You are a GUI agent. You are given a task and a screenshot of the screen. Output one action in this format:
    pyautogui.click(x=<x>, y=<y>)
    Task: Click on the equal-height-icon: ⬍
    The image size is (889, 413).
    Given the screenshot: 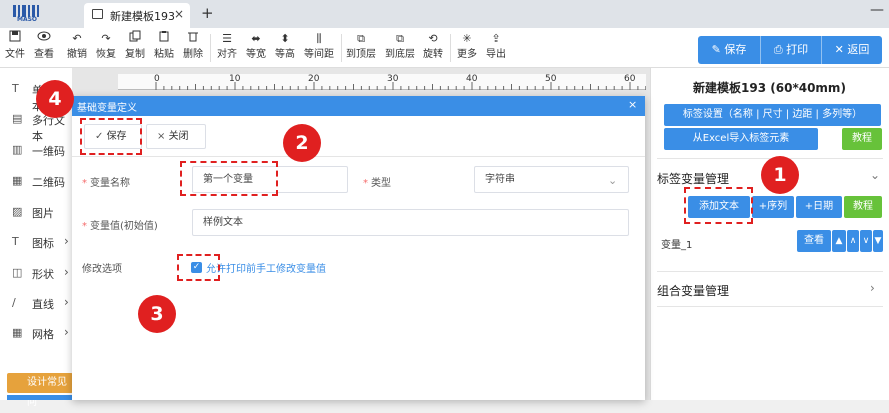 What is the action you would take?
    pyautogui.click(x=285, y=38)
    